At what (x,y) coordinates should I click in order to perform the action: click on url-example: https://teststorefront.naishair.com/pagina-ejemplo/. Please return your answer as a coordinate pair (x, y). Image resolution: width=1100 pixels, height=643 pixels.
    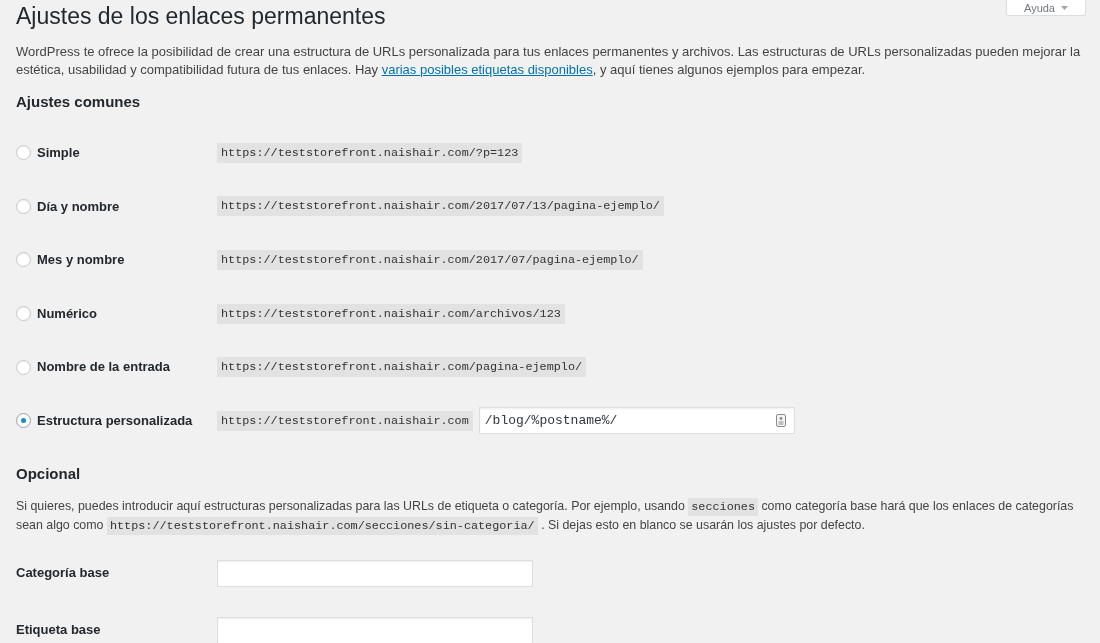
    Looking at the image, I should click on (402, 367).